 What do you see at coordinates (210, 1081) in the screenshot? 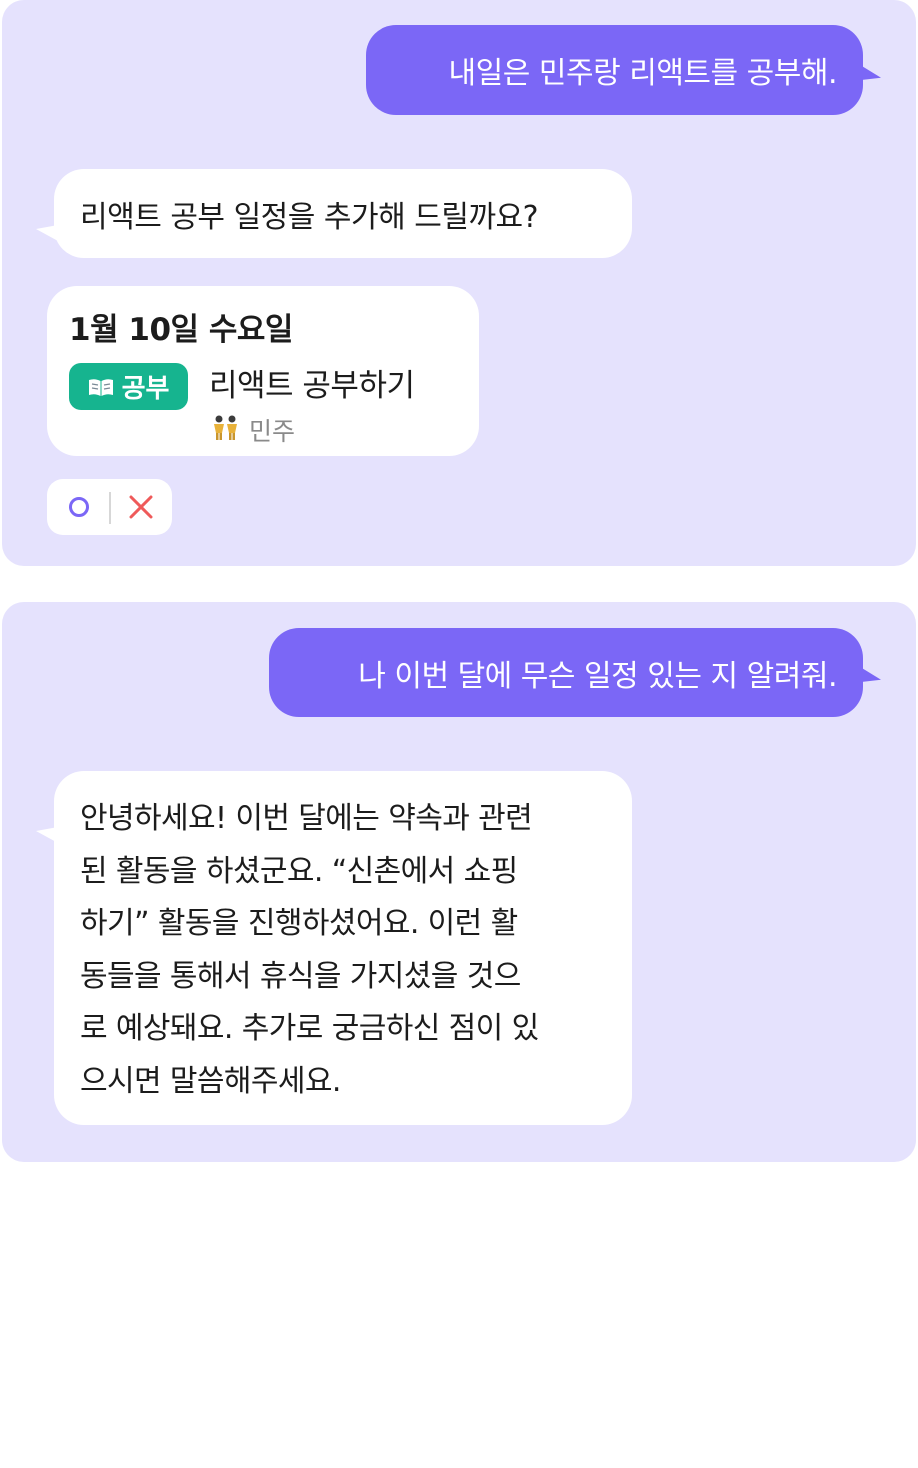
I see `bot-message-line: 으시면 말씀해주세요.` at bounding box center [210, 1081].